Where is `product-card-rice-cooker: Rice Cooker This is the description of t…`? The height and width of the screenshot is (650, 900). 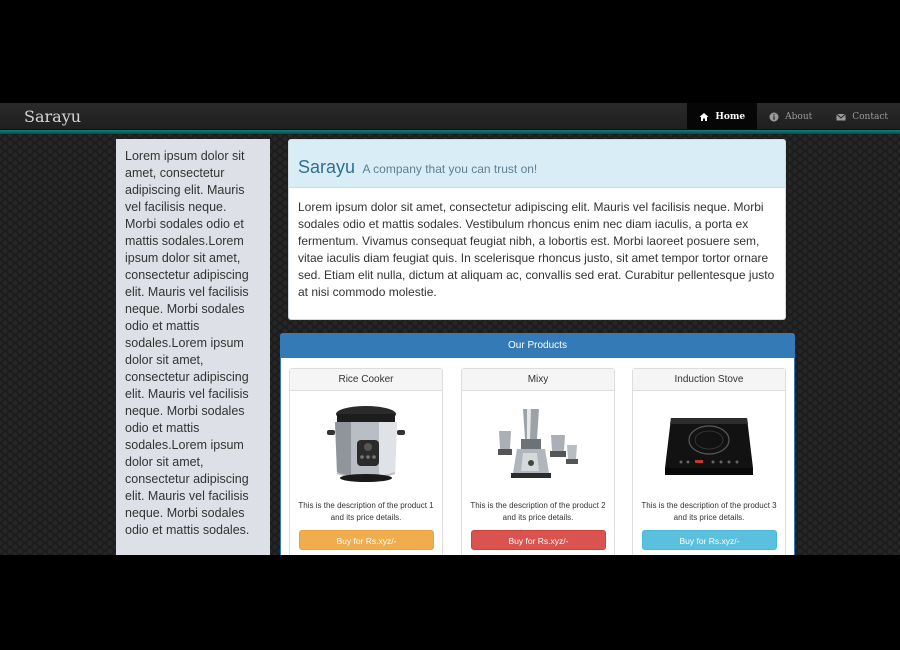
product-card-rice-cooker: Rice Cooker This is the description of t… is located at coordinates (366, 461).